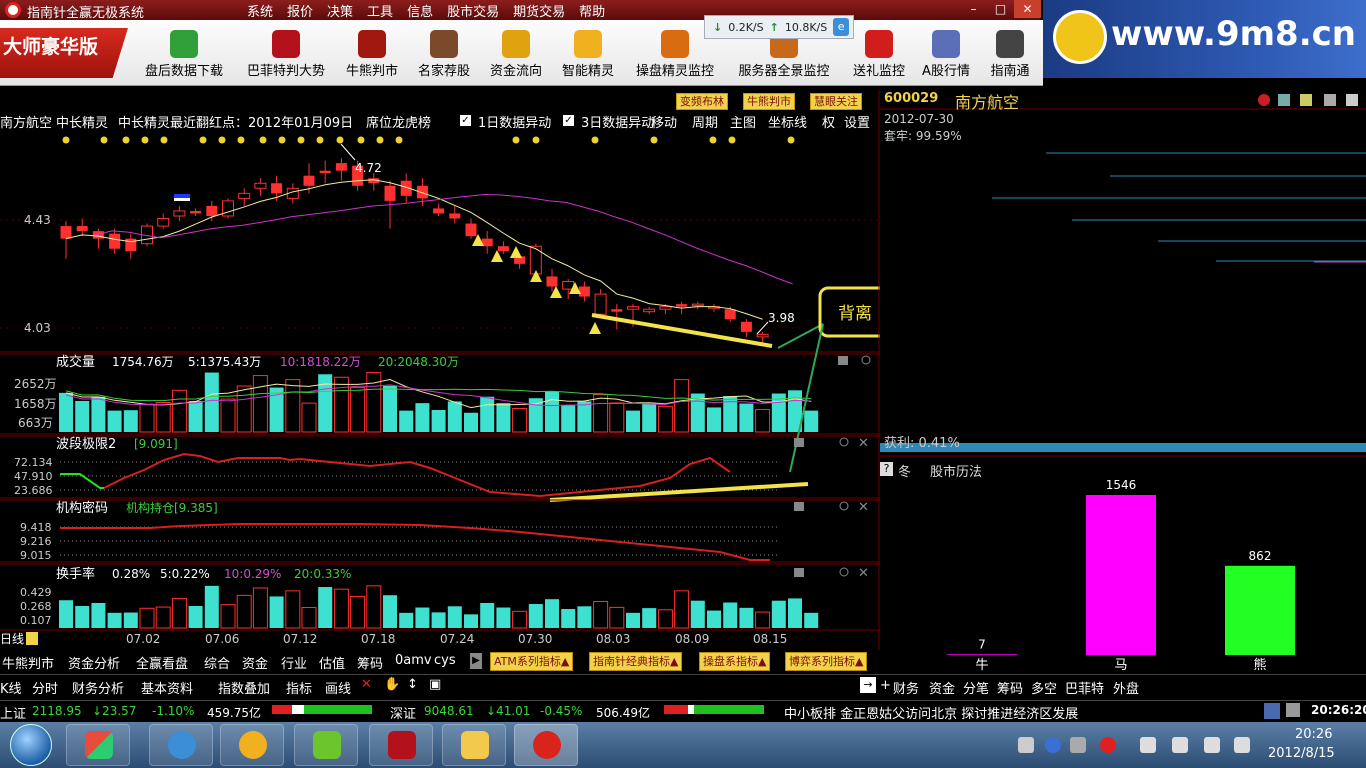 The height and width of the screenshot is (768, 1366). Describe the element at coordinates (844, 506) in the screenshot. I see `inst-panel-zoom-icon` at that location.